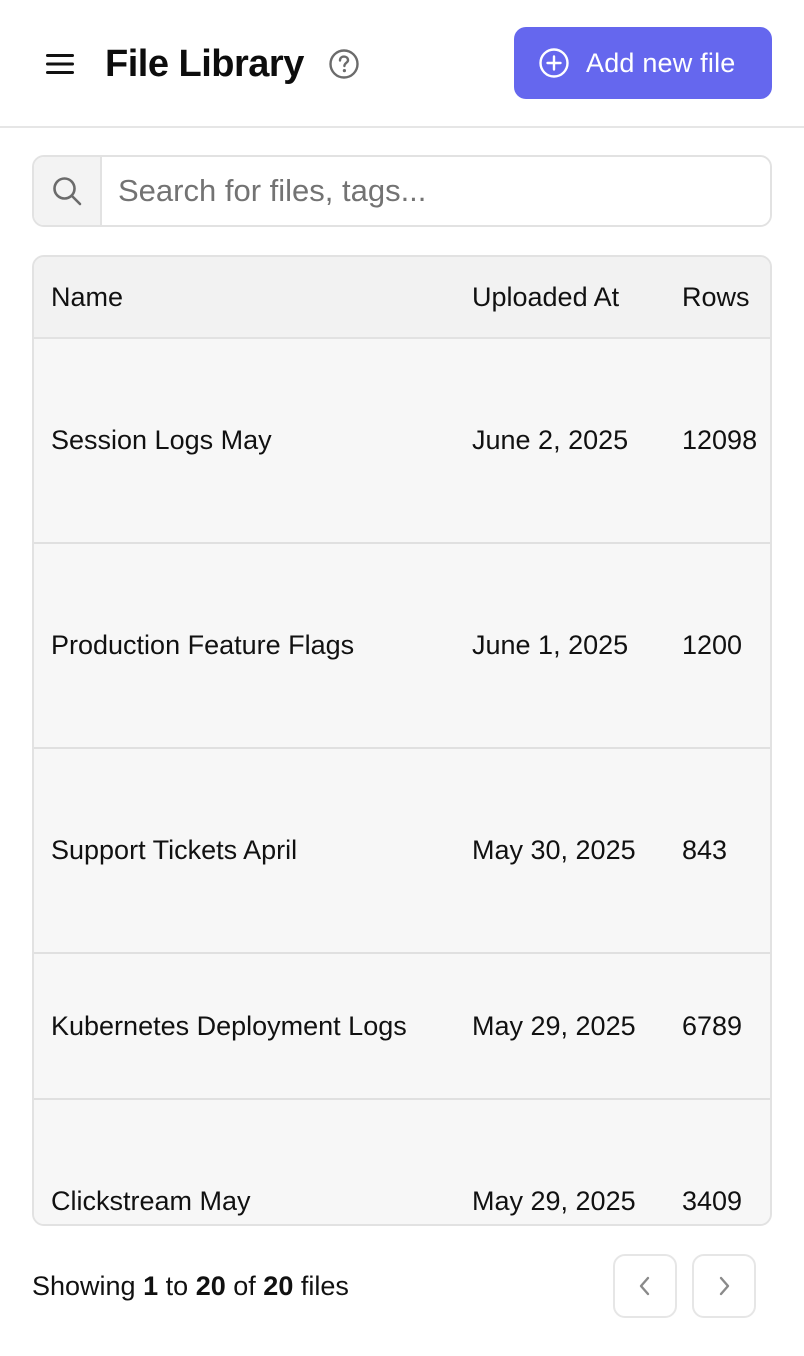 The width and height of the screenshot is (804, 1356). What do you see at coordinates (229, 1026) in the screenshot?
I see `cell-name: Kubernetes Deployment Logs` at bounding box center [229, 1026].